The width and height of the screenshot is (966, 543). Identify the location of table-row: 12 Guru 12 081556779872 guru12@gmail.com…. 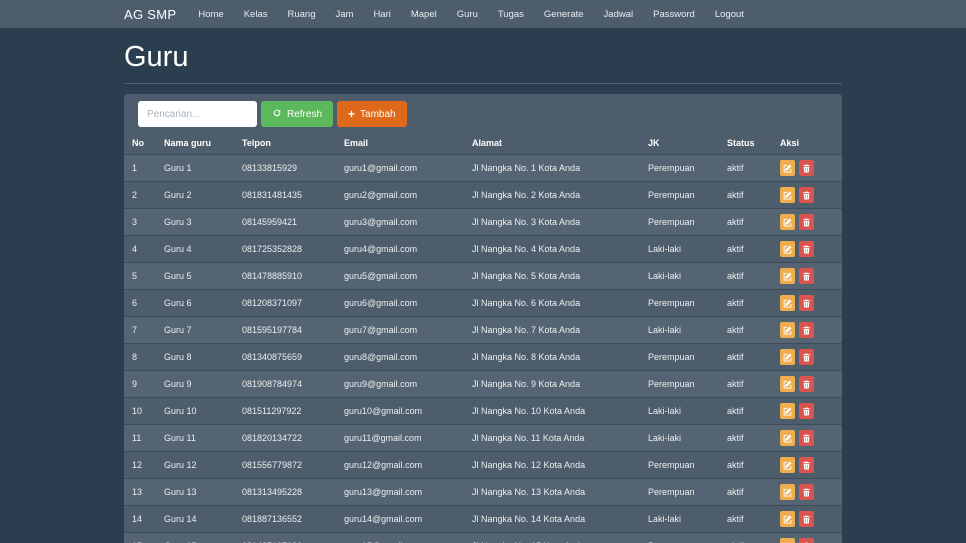
(483, 465).